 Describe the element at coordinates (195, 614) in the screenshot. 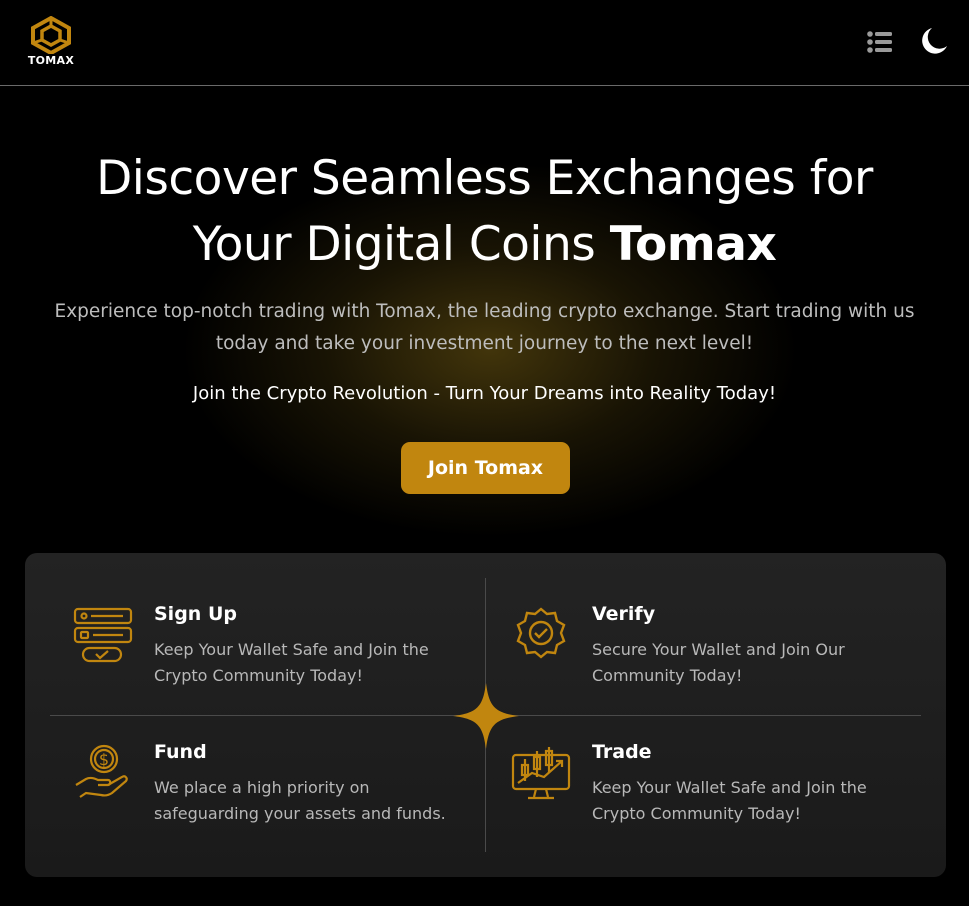

I see `feature-title: Sign Up` at that location.